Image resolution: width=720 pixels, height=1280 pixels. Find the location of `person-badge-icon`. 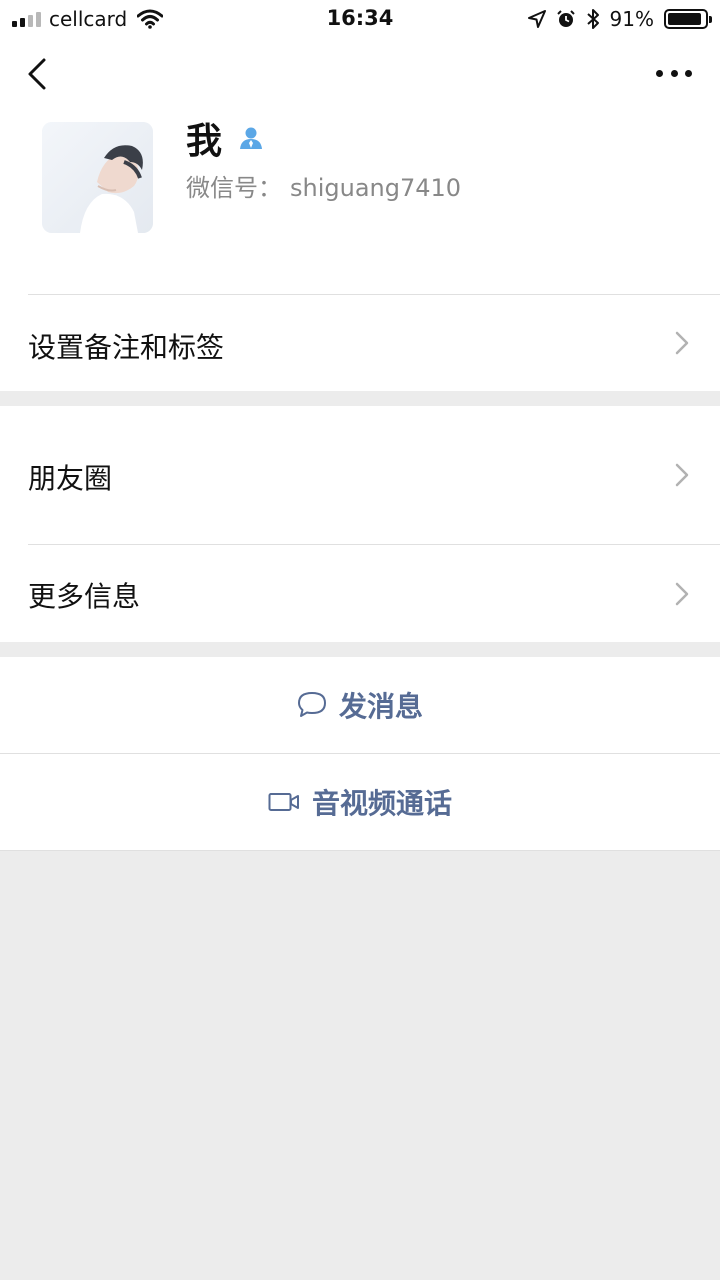

person-badge-icon is located at coordinates (251, 138).